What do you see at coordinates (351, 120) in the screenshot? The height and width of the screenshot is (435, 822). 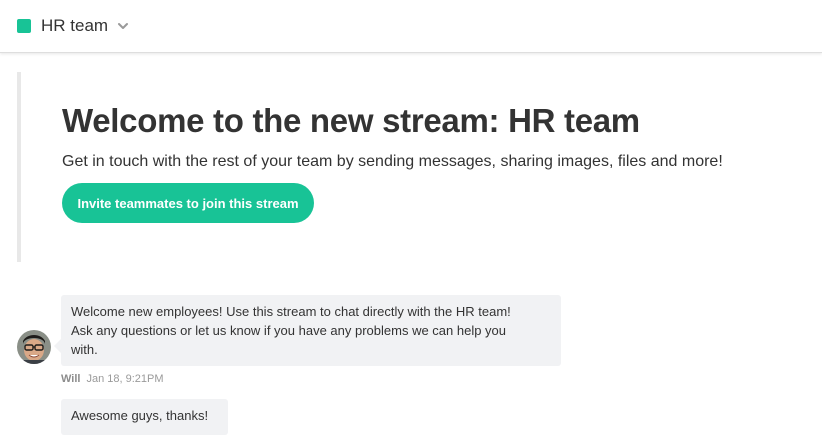 I see `welcome-title: Welcome to the new stream: HR team` at bounding box center [351, 120].